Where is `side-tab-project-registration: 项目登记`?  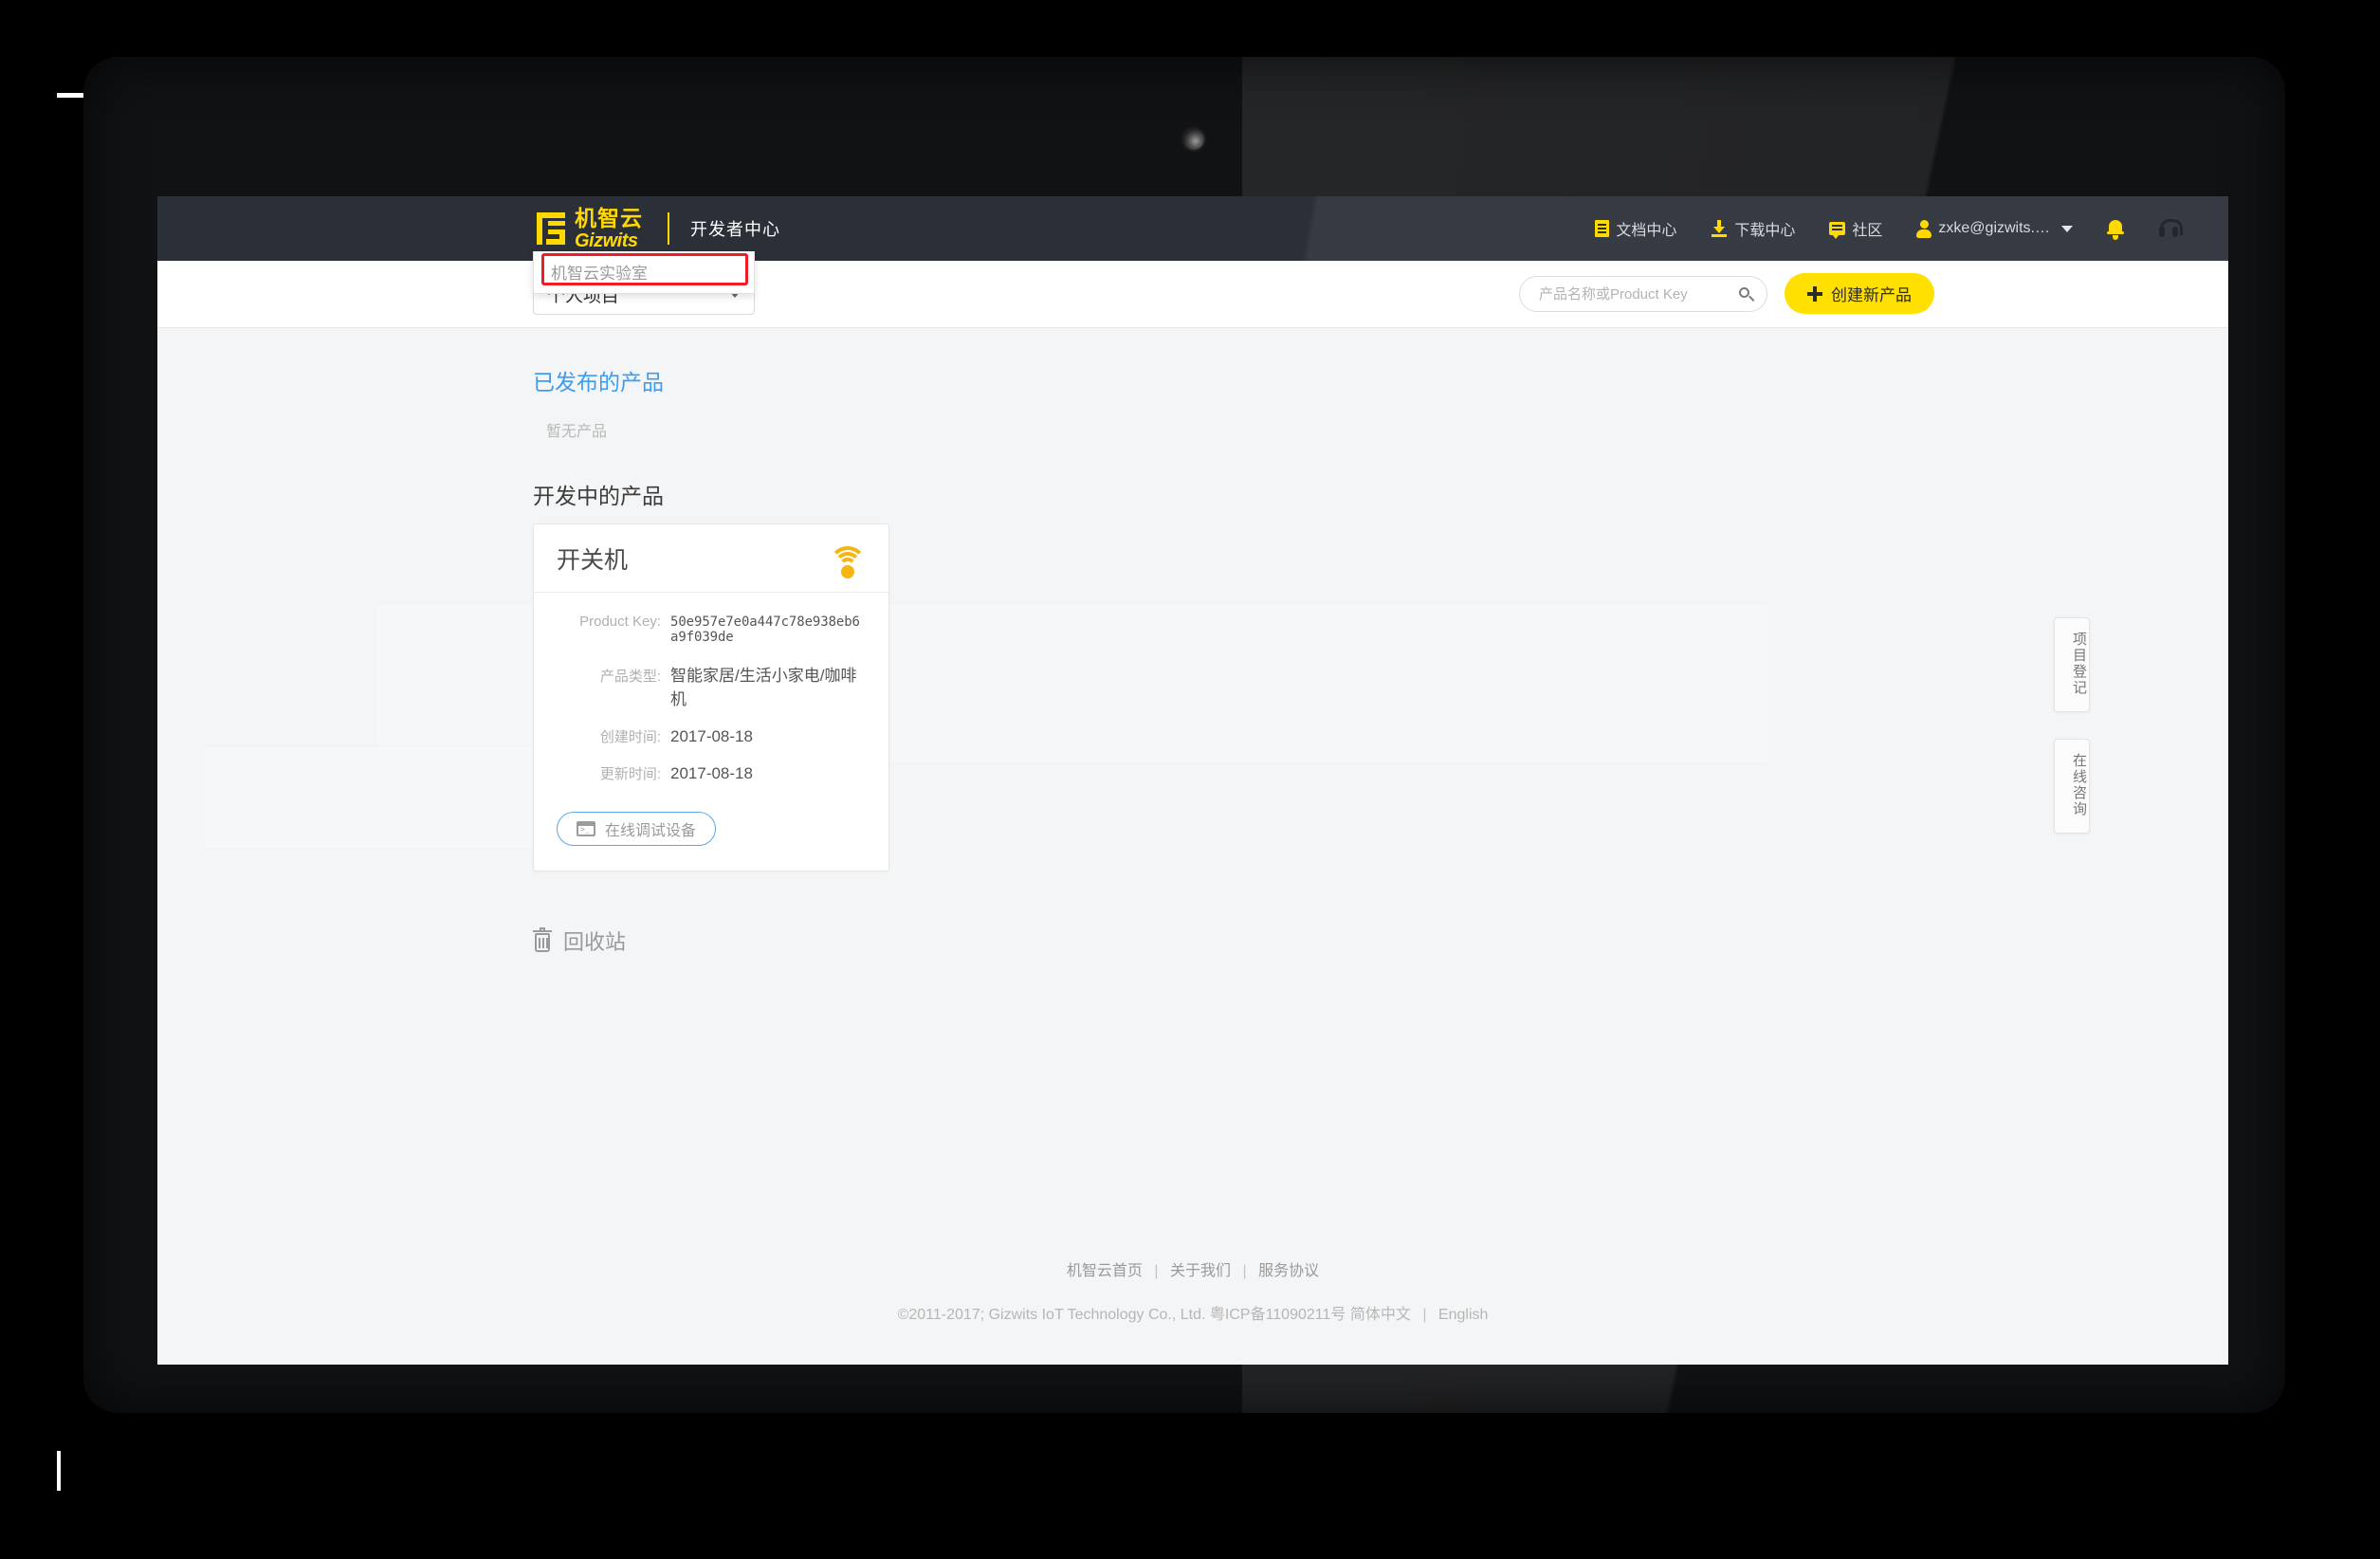
side-tab-project-registration: 项目登记 is located at coordinates (2072, 665).